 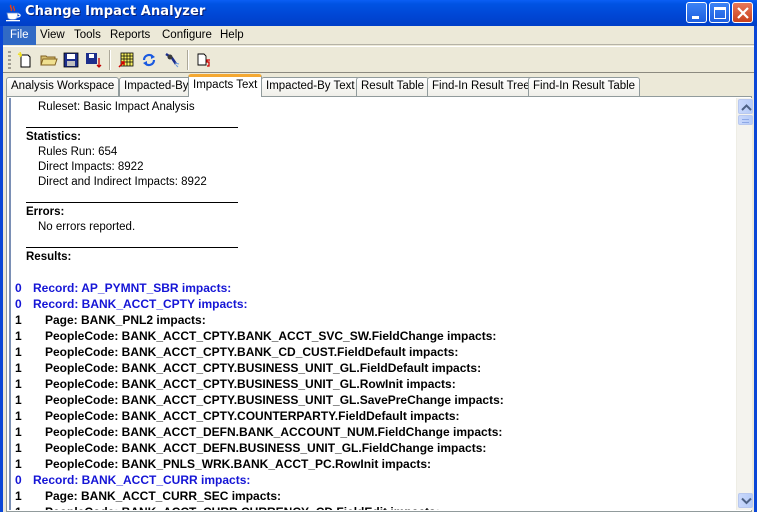 What do you see at coordinates (49, 257) in the screenshot?
I see `results-heading: Results:` at bounding box center [49, 257].